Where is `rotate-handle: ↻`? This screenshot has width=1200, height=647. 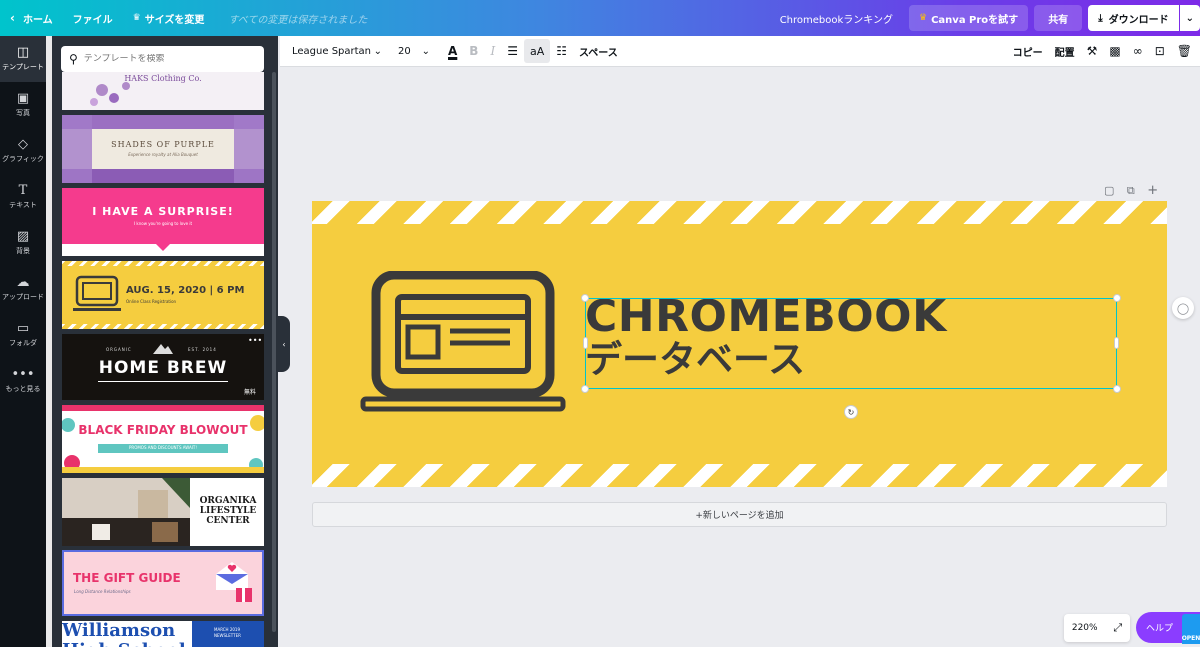
rotate-handle: ↻ is located at coordinates (851, 412).